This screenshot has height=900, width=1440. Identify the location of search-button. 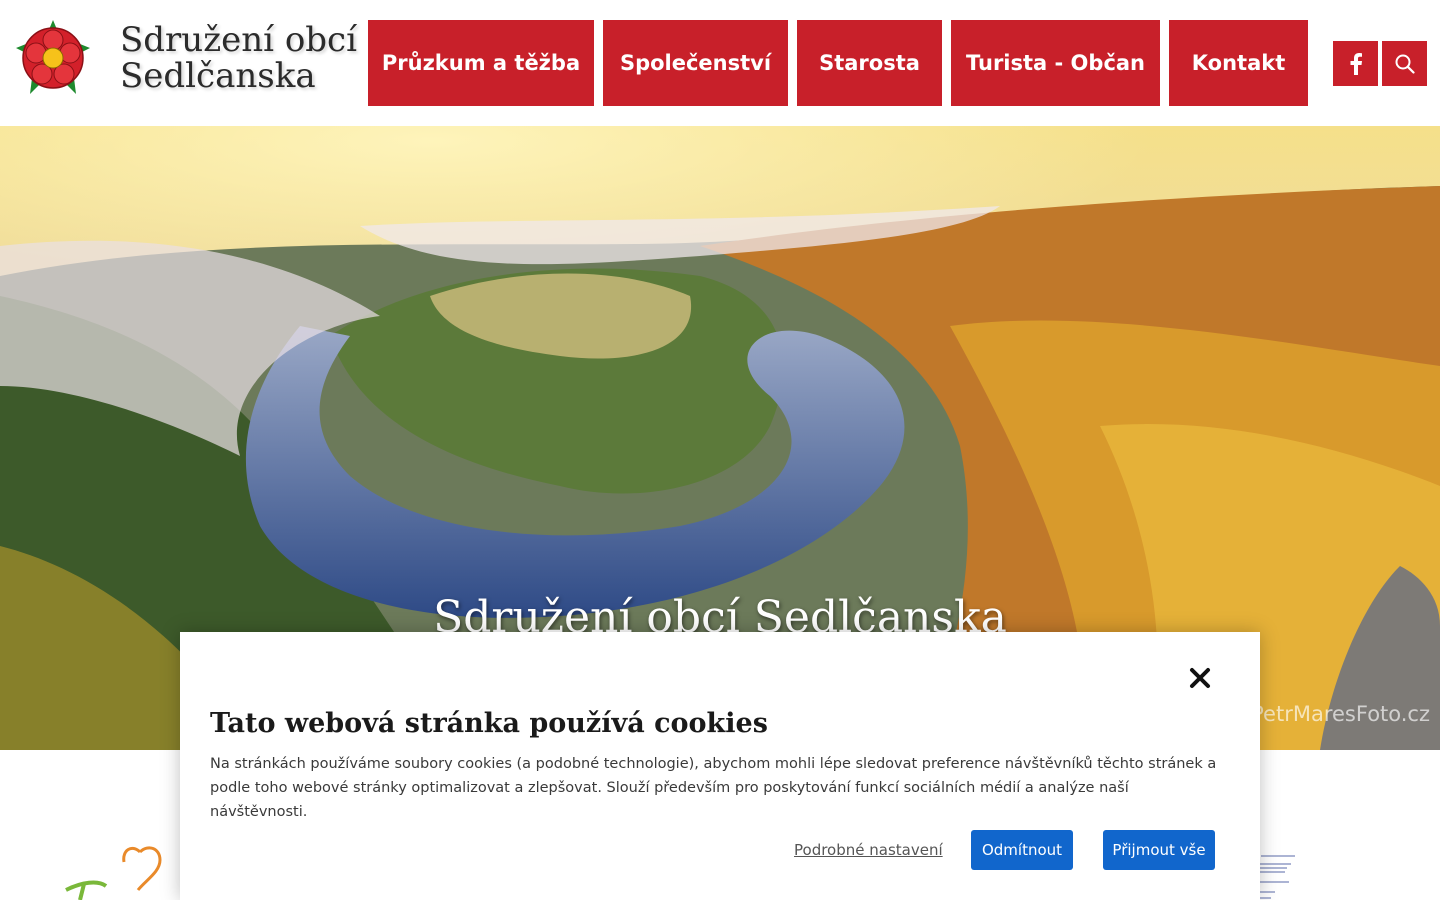
(1404, 63).